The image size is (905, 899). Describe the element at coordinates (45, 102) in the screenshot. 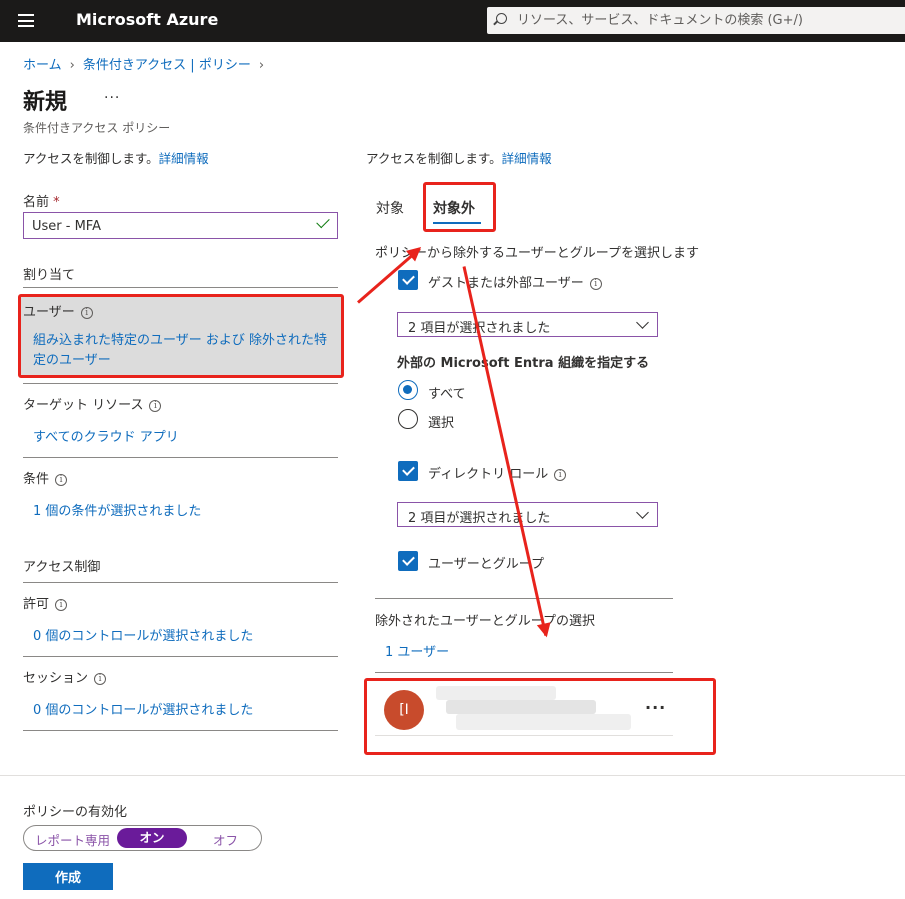

I see `page-title: 新規` at that location.